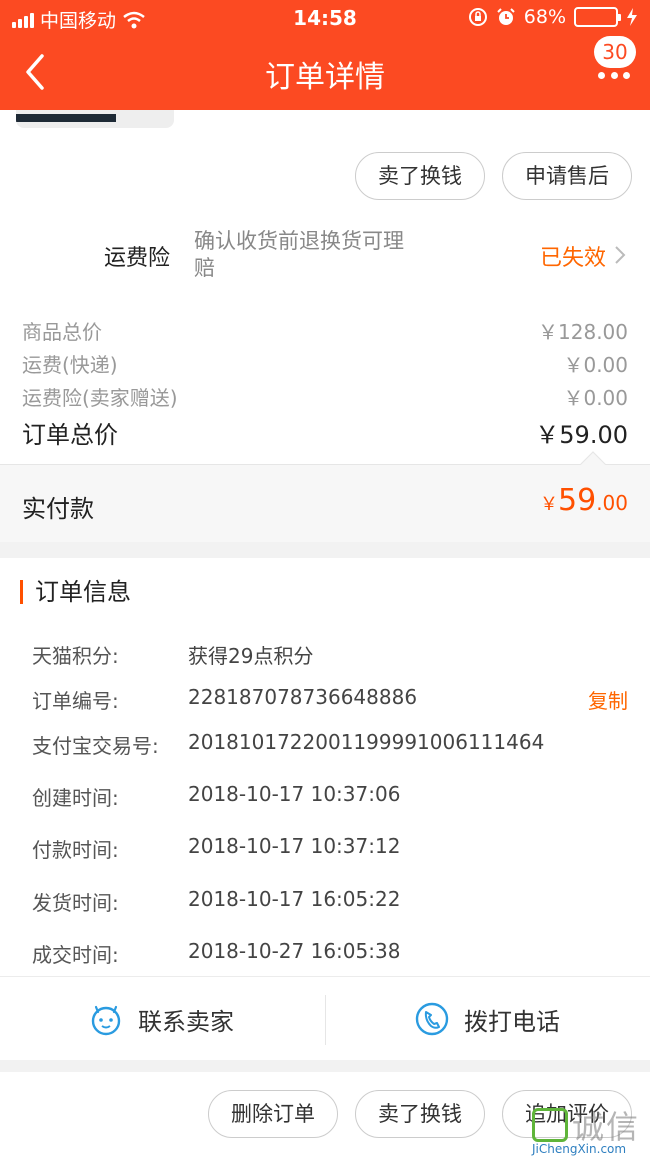 This screenshot has width=650, height=1156. Describe the element at coordinates (325, 363) in the screenshot. I see `shipping-price-row: 运费(快递) ￥0.00` at that location.